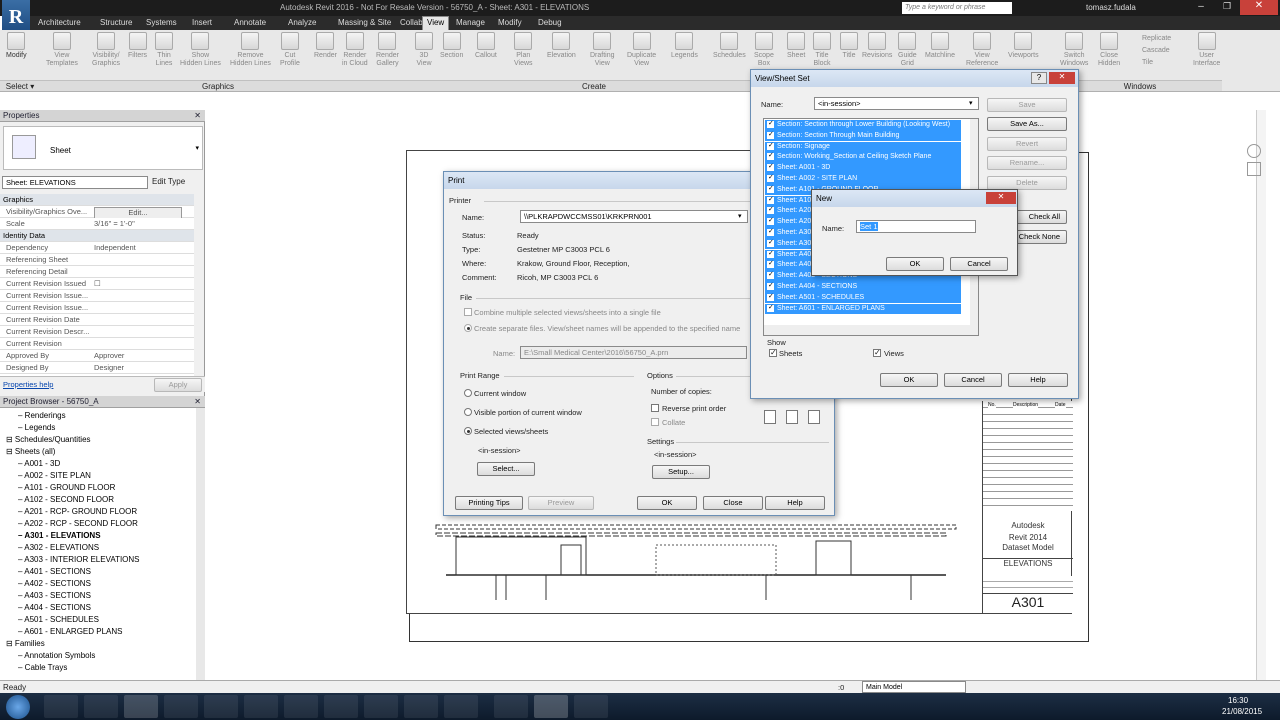  I want to click on ribbon-button-view-reference: View Reference, so click(982, 50).